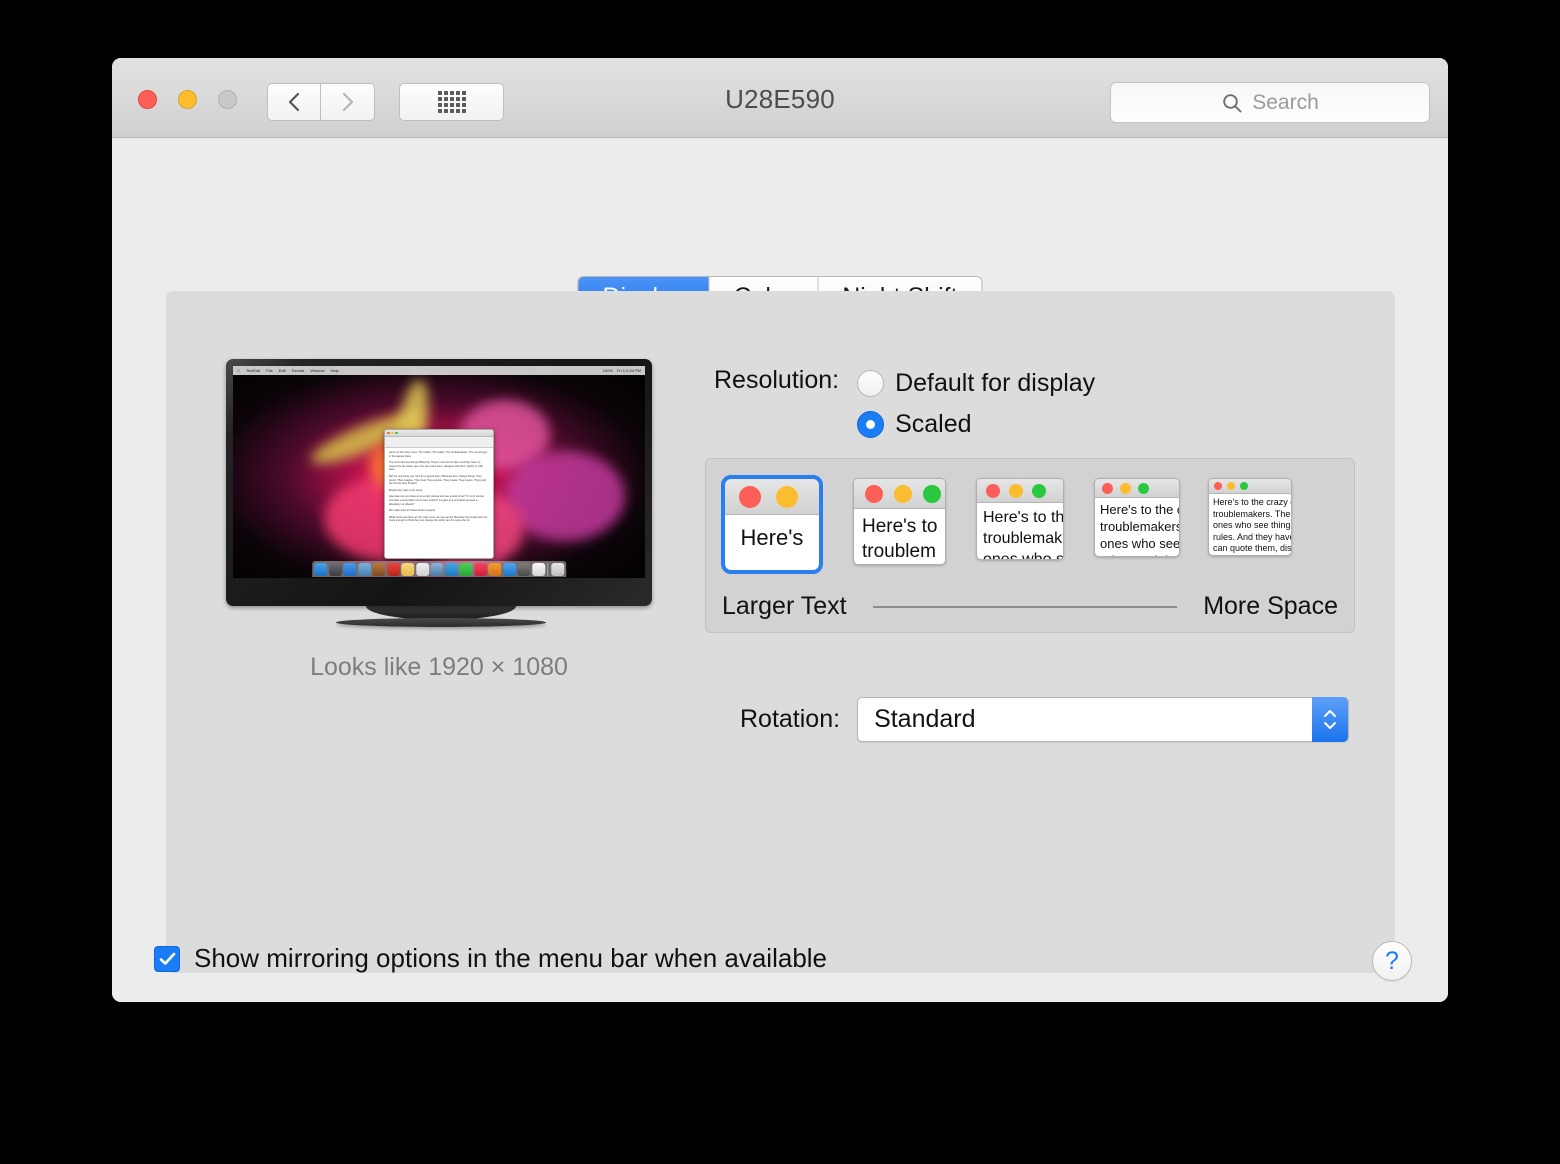 The height and width of the screenshot is (1164, 1560). I want to click on thumb-line: can quote them, disagre, so click(1252, 548).